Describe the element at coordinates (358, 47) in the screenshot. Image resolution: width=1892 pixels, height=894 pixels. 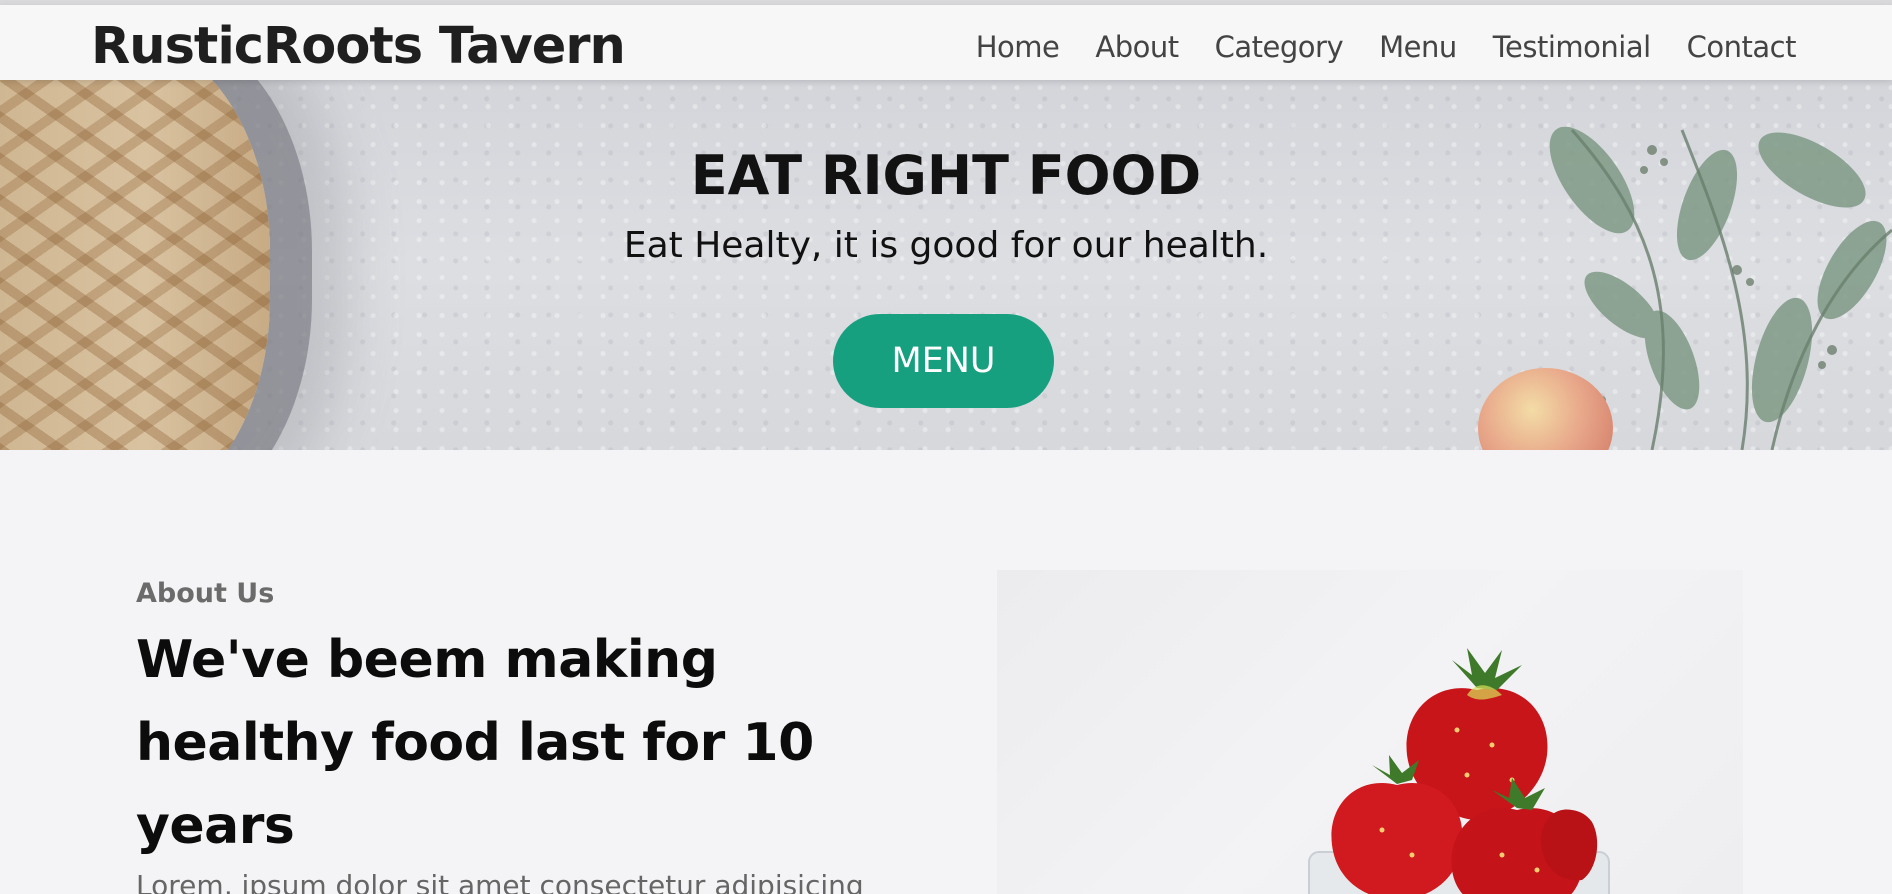
I see `site-logo: RusticRoots Tavern` at that location.